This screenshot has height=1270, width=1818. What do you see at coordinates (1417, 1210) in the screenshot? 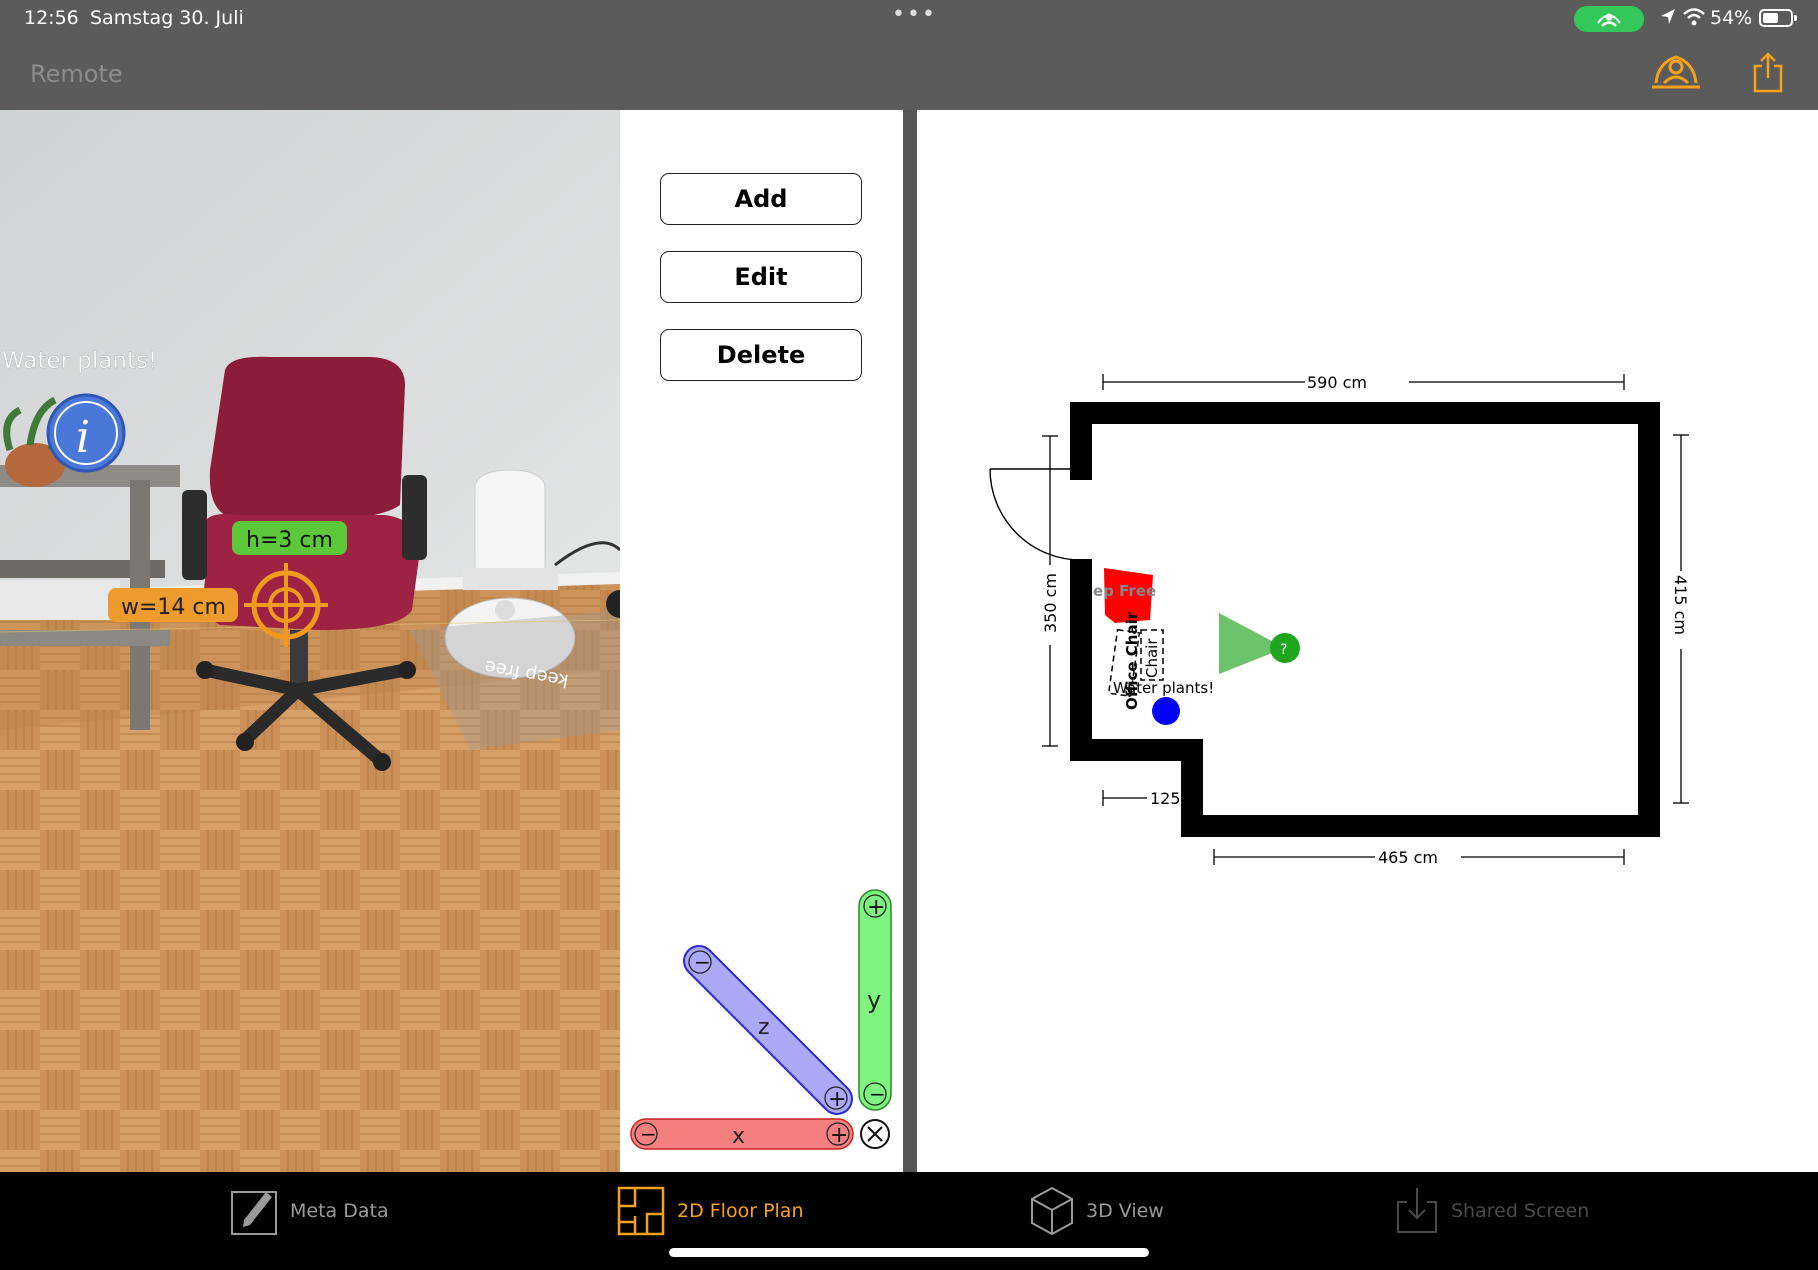
I see `download-tray-icon` at bounding box center [1417, 1210].